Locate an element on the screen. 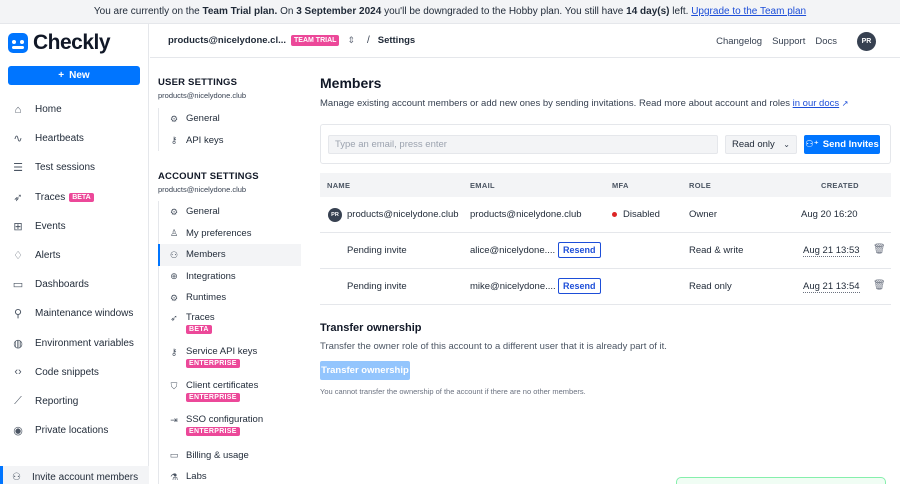  sidebar-item-events: ⊞ Events is located at coordinates (74, 226).